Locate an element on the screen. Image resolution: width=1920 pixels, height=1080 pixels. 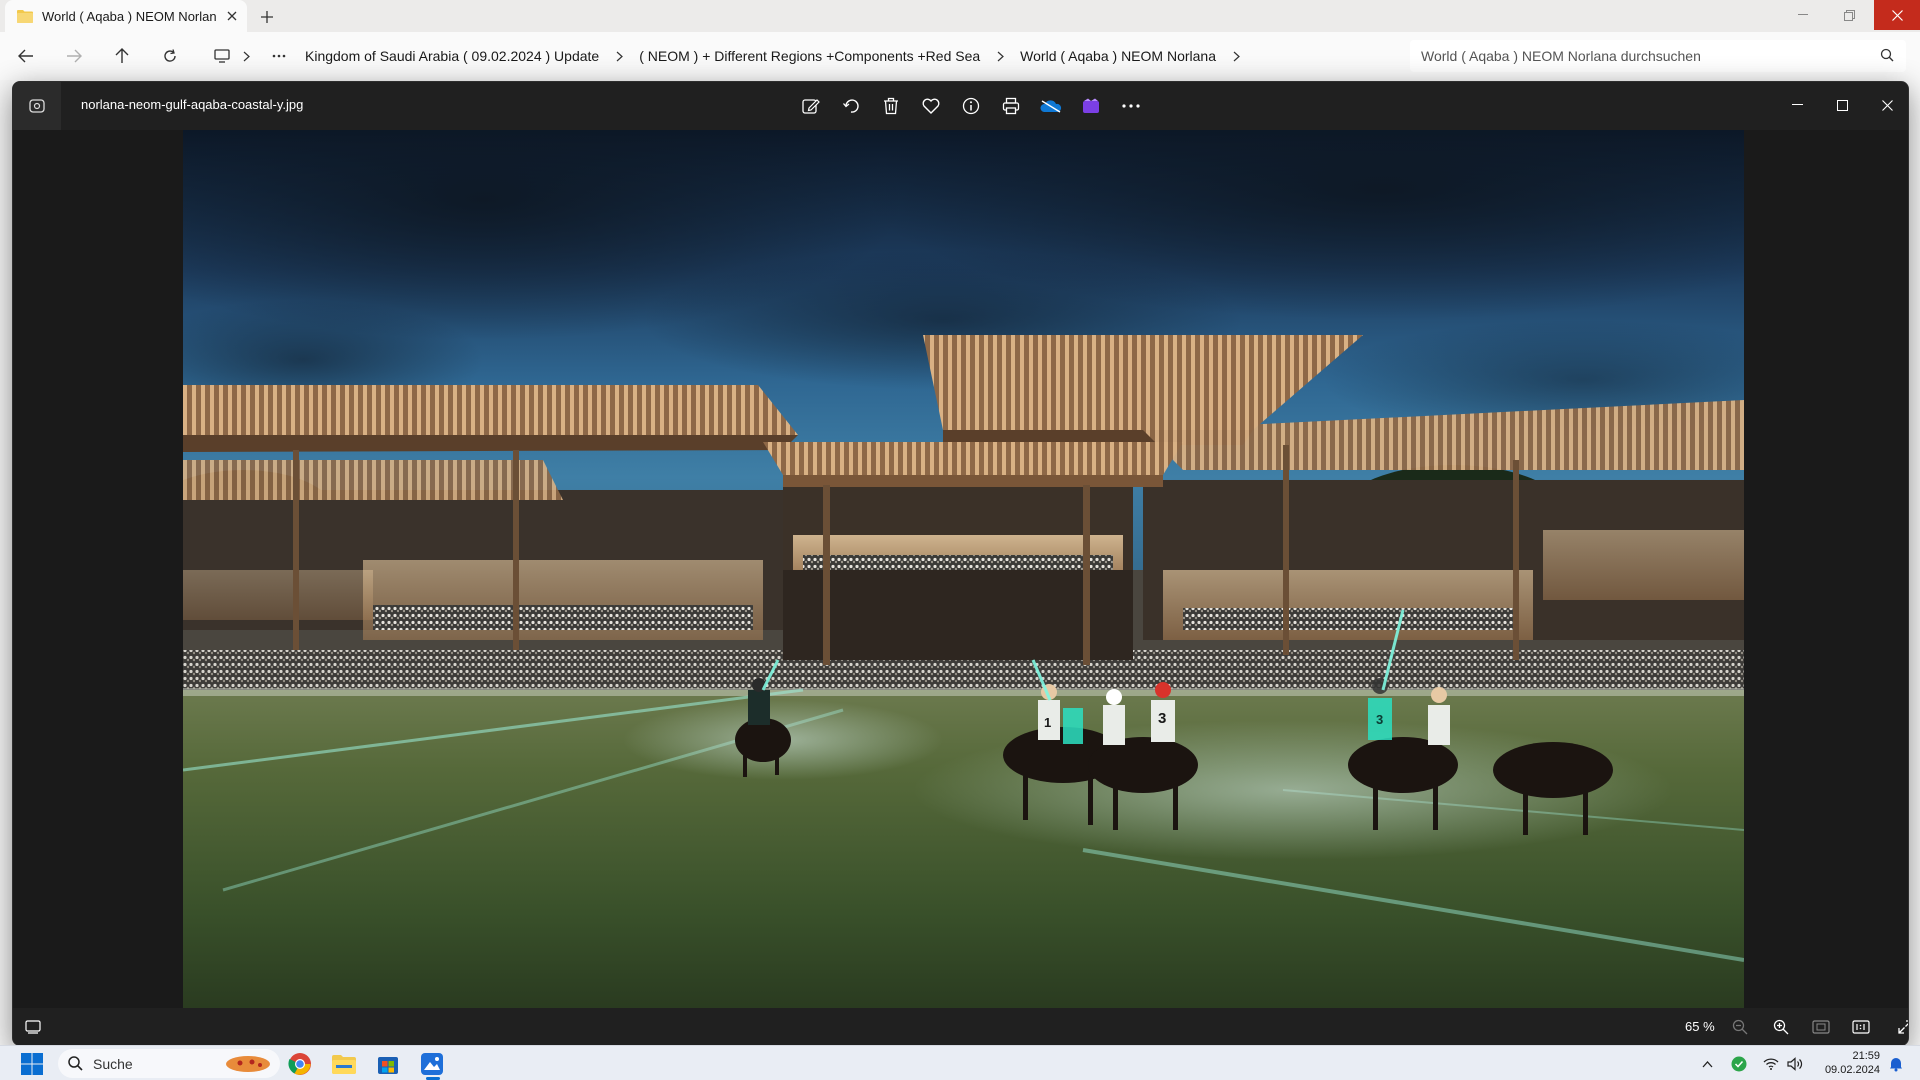
volume-icon is located at coordinates (1795, 1064).